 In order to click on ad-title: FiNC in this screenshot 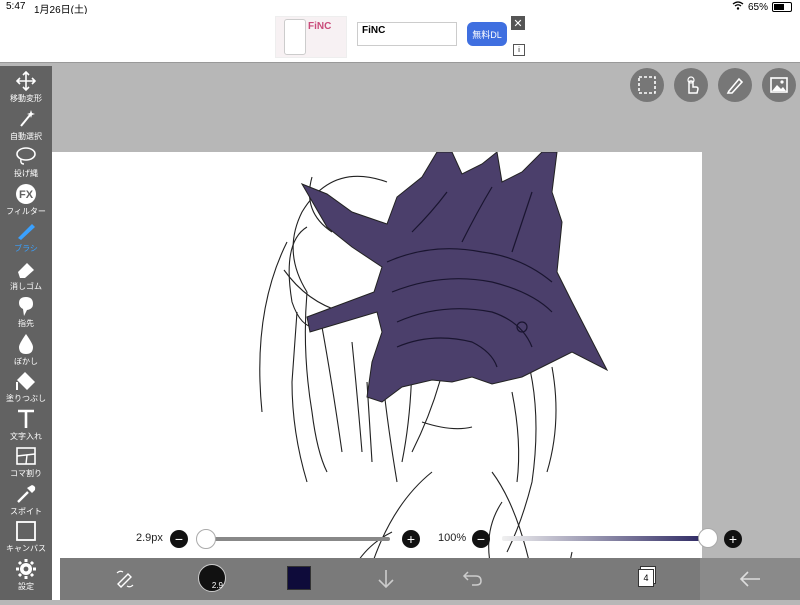, I will do `click(407, 34)`.